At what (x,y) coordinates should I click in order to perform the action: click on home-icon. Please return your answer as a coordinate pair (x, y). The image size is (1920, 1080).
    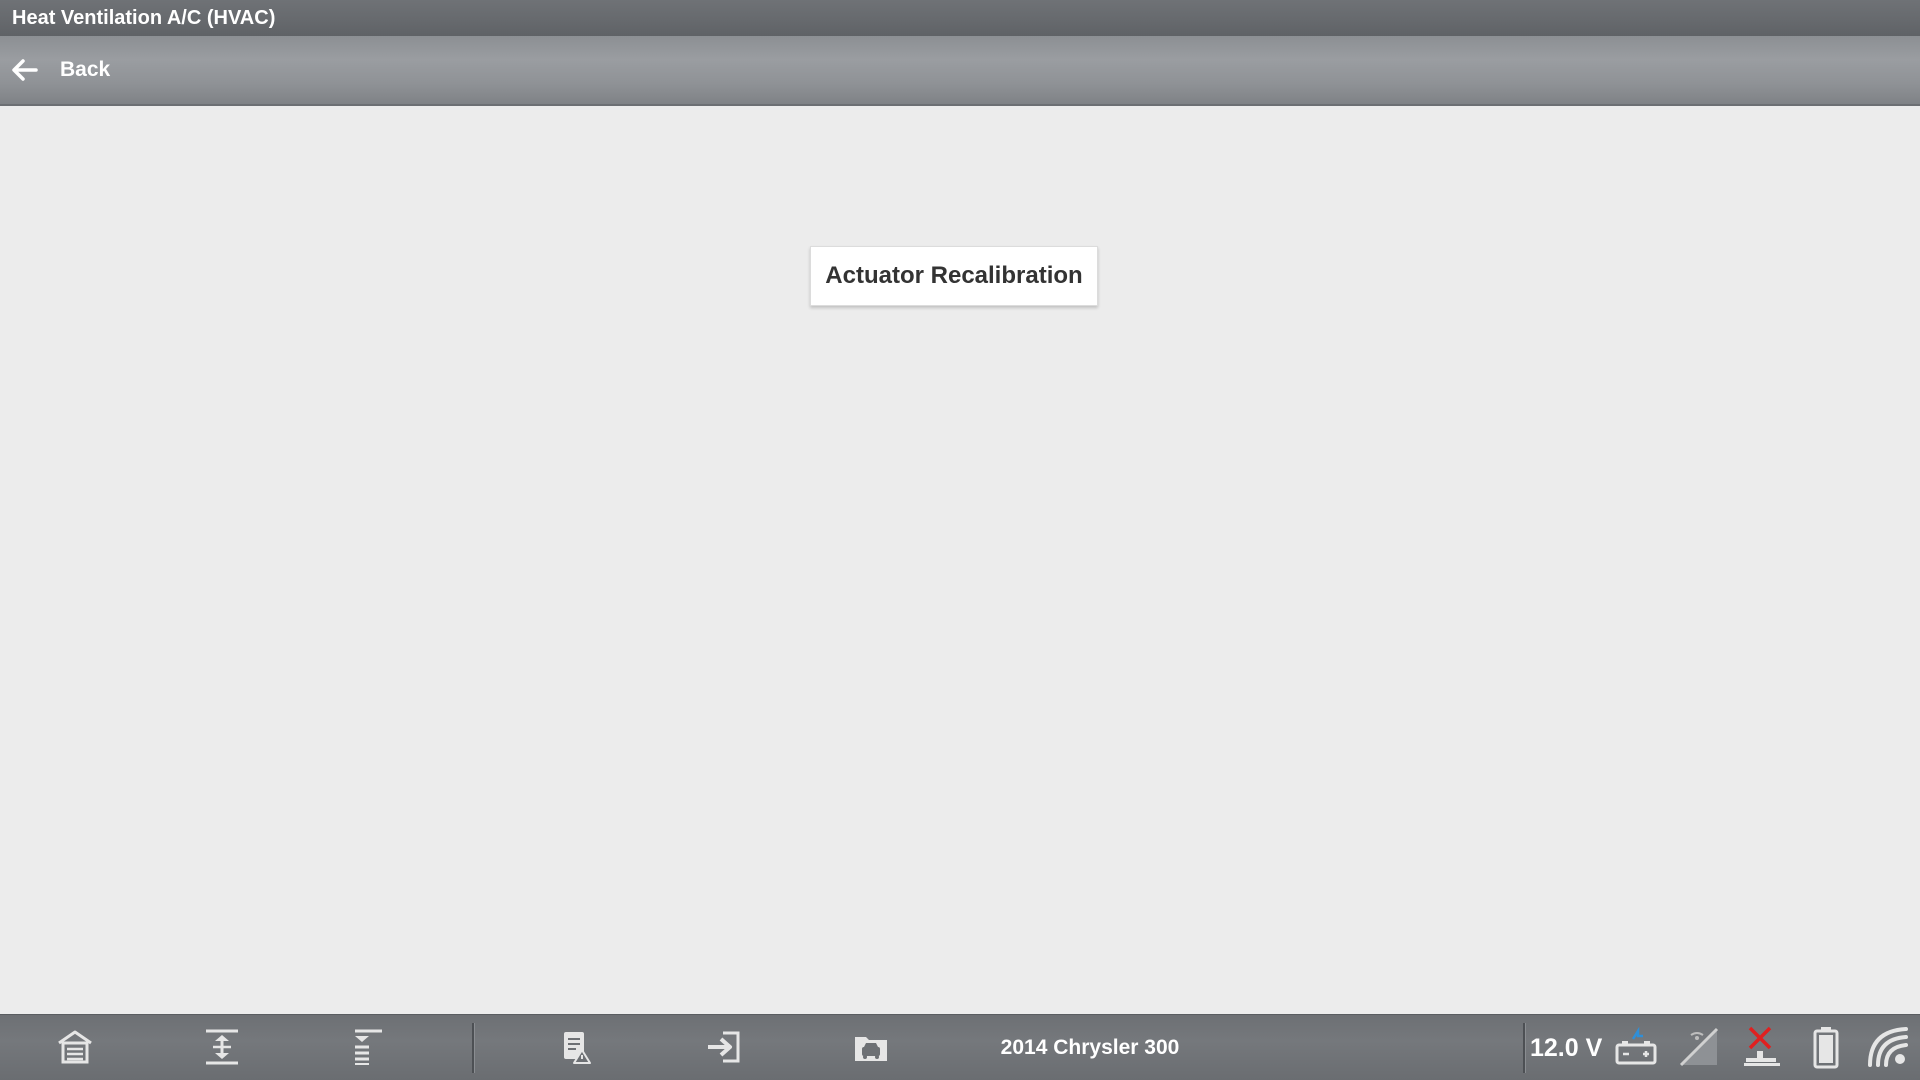
    Looking at the image, I should click on (75, 1049).